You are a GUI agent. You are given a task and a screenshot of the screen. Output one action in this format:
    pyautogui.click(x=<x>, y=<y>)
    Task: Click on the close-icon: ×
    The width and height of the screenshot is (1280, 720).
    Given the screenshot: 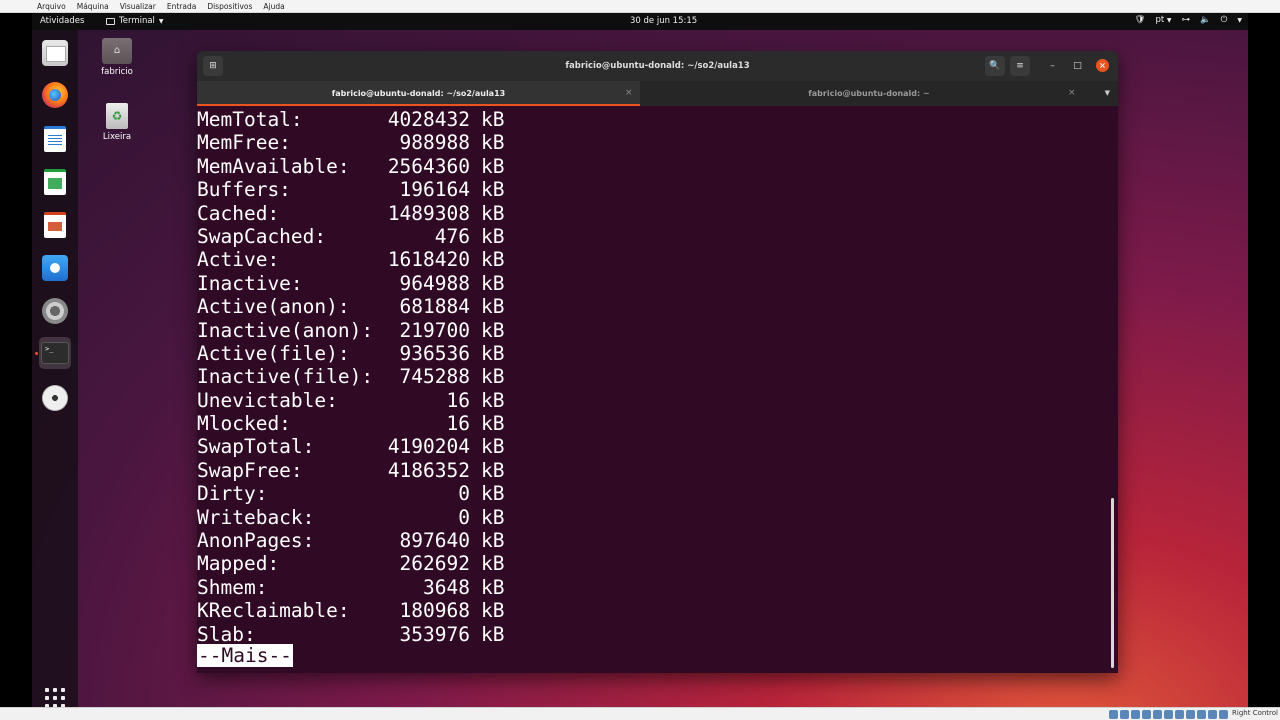 What is the action you would take?
    pyautogui.click(x=1102, y=65)
    